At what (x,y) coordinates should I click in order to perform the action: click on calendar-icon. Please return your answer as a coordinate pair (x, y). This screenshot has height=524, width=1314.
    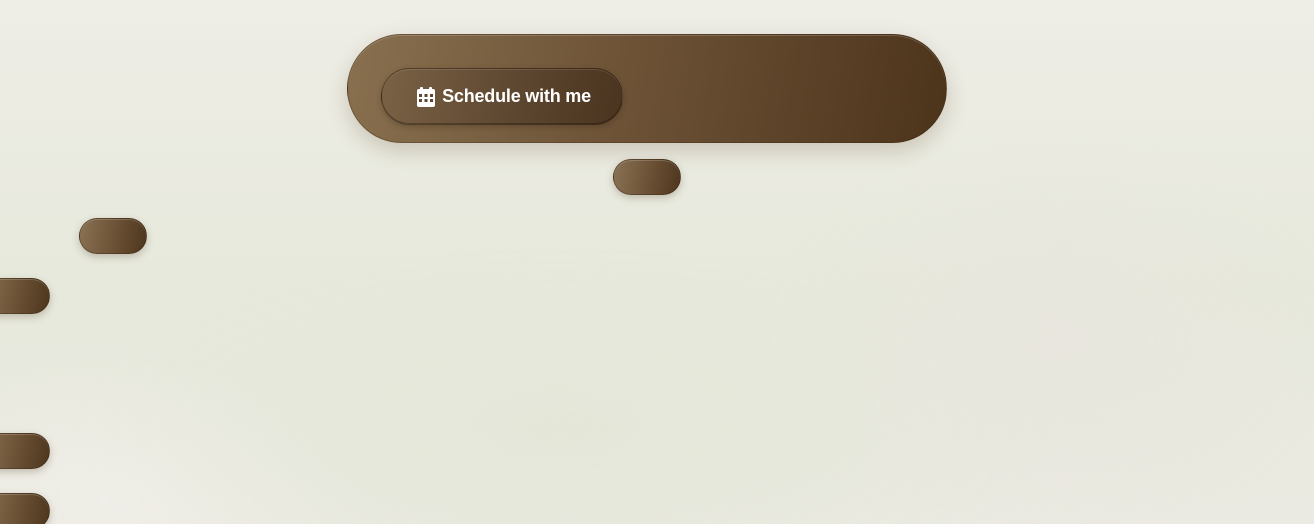
    Looking at the image, I should click on (426, 96).